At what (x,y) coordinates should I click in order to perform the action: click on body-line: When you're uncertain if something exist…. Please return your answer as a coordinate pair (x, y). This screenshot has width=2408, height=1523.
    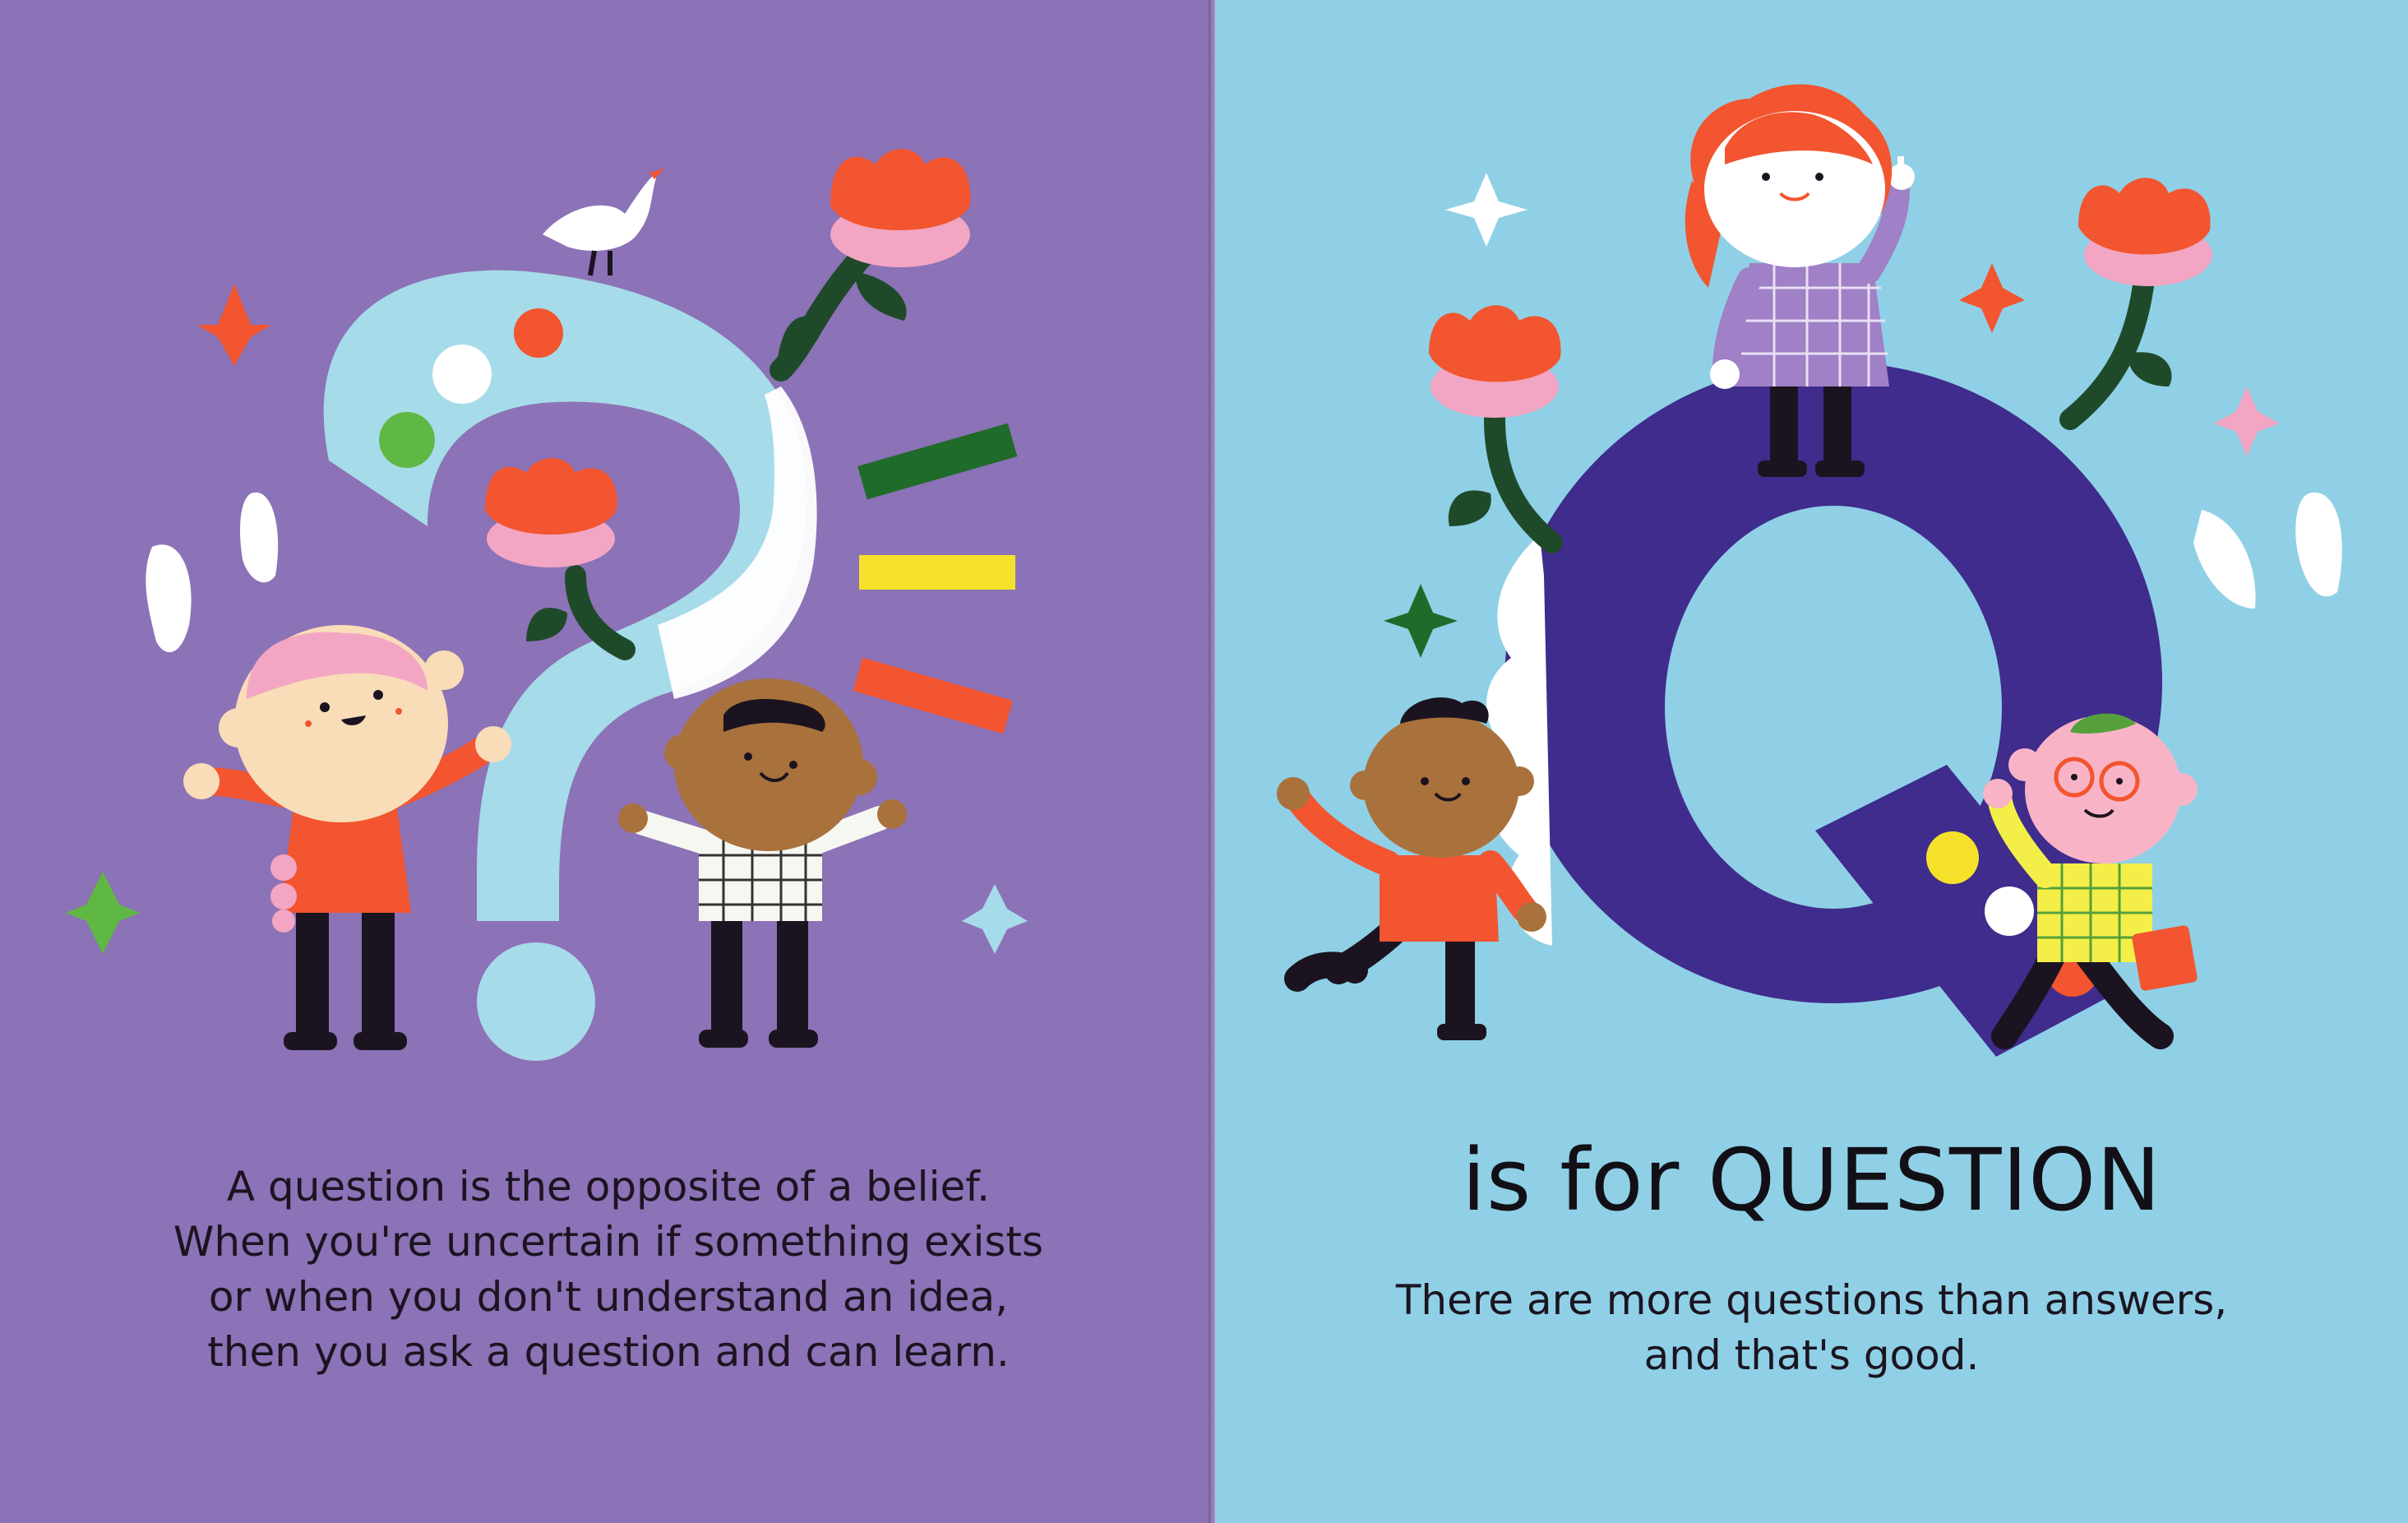
    Looking at the image, I should click on (608, 1242).